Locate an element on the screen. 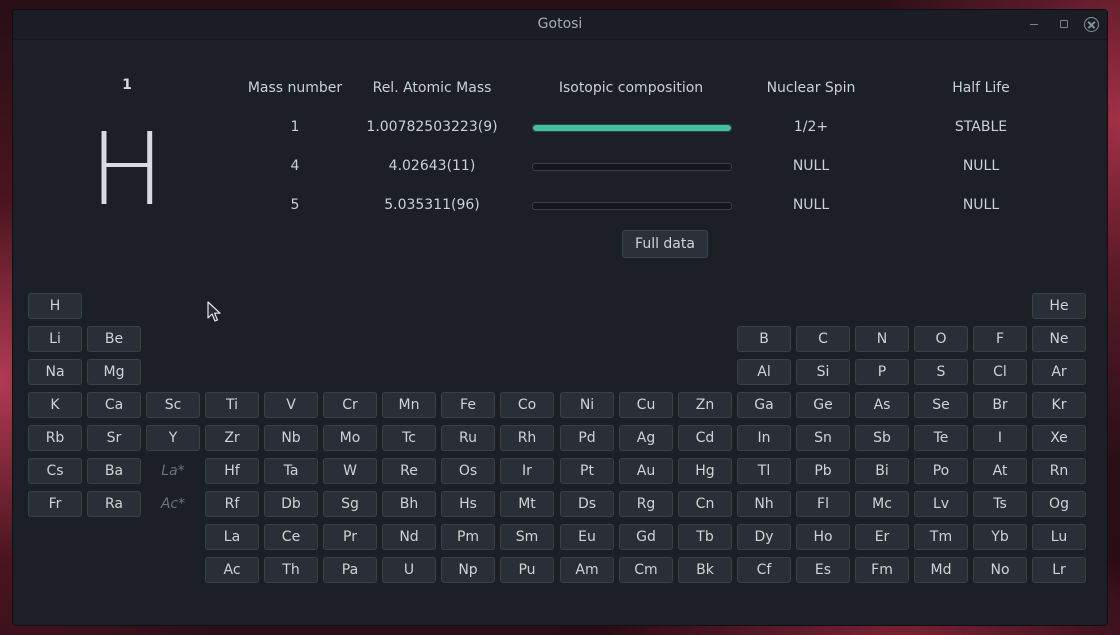 Image resolution: width=1120 pixels, height=635 pixels. element-button-as: As is located at coordinates (882, 405).